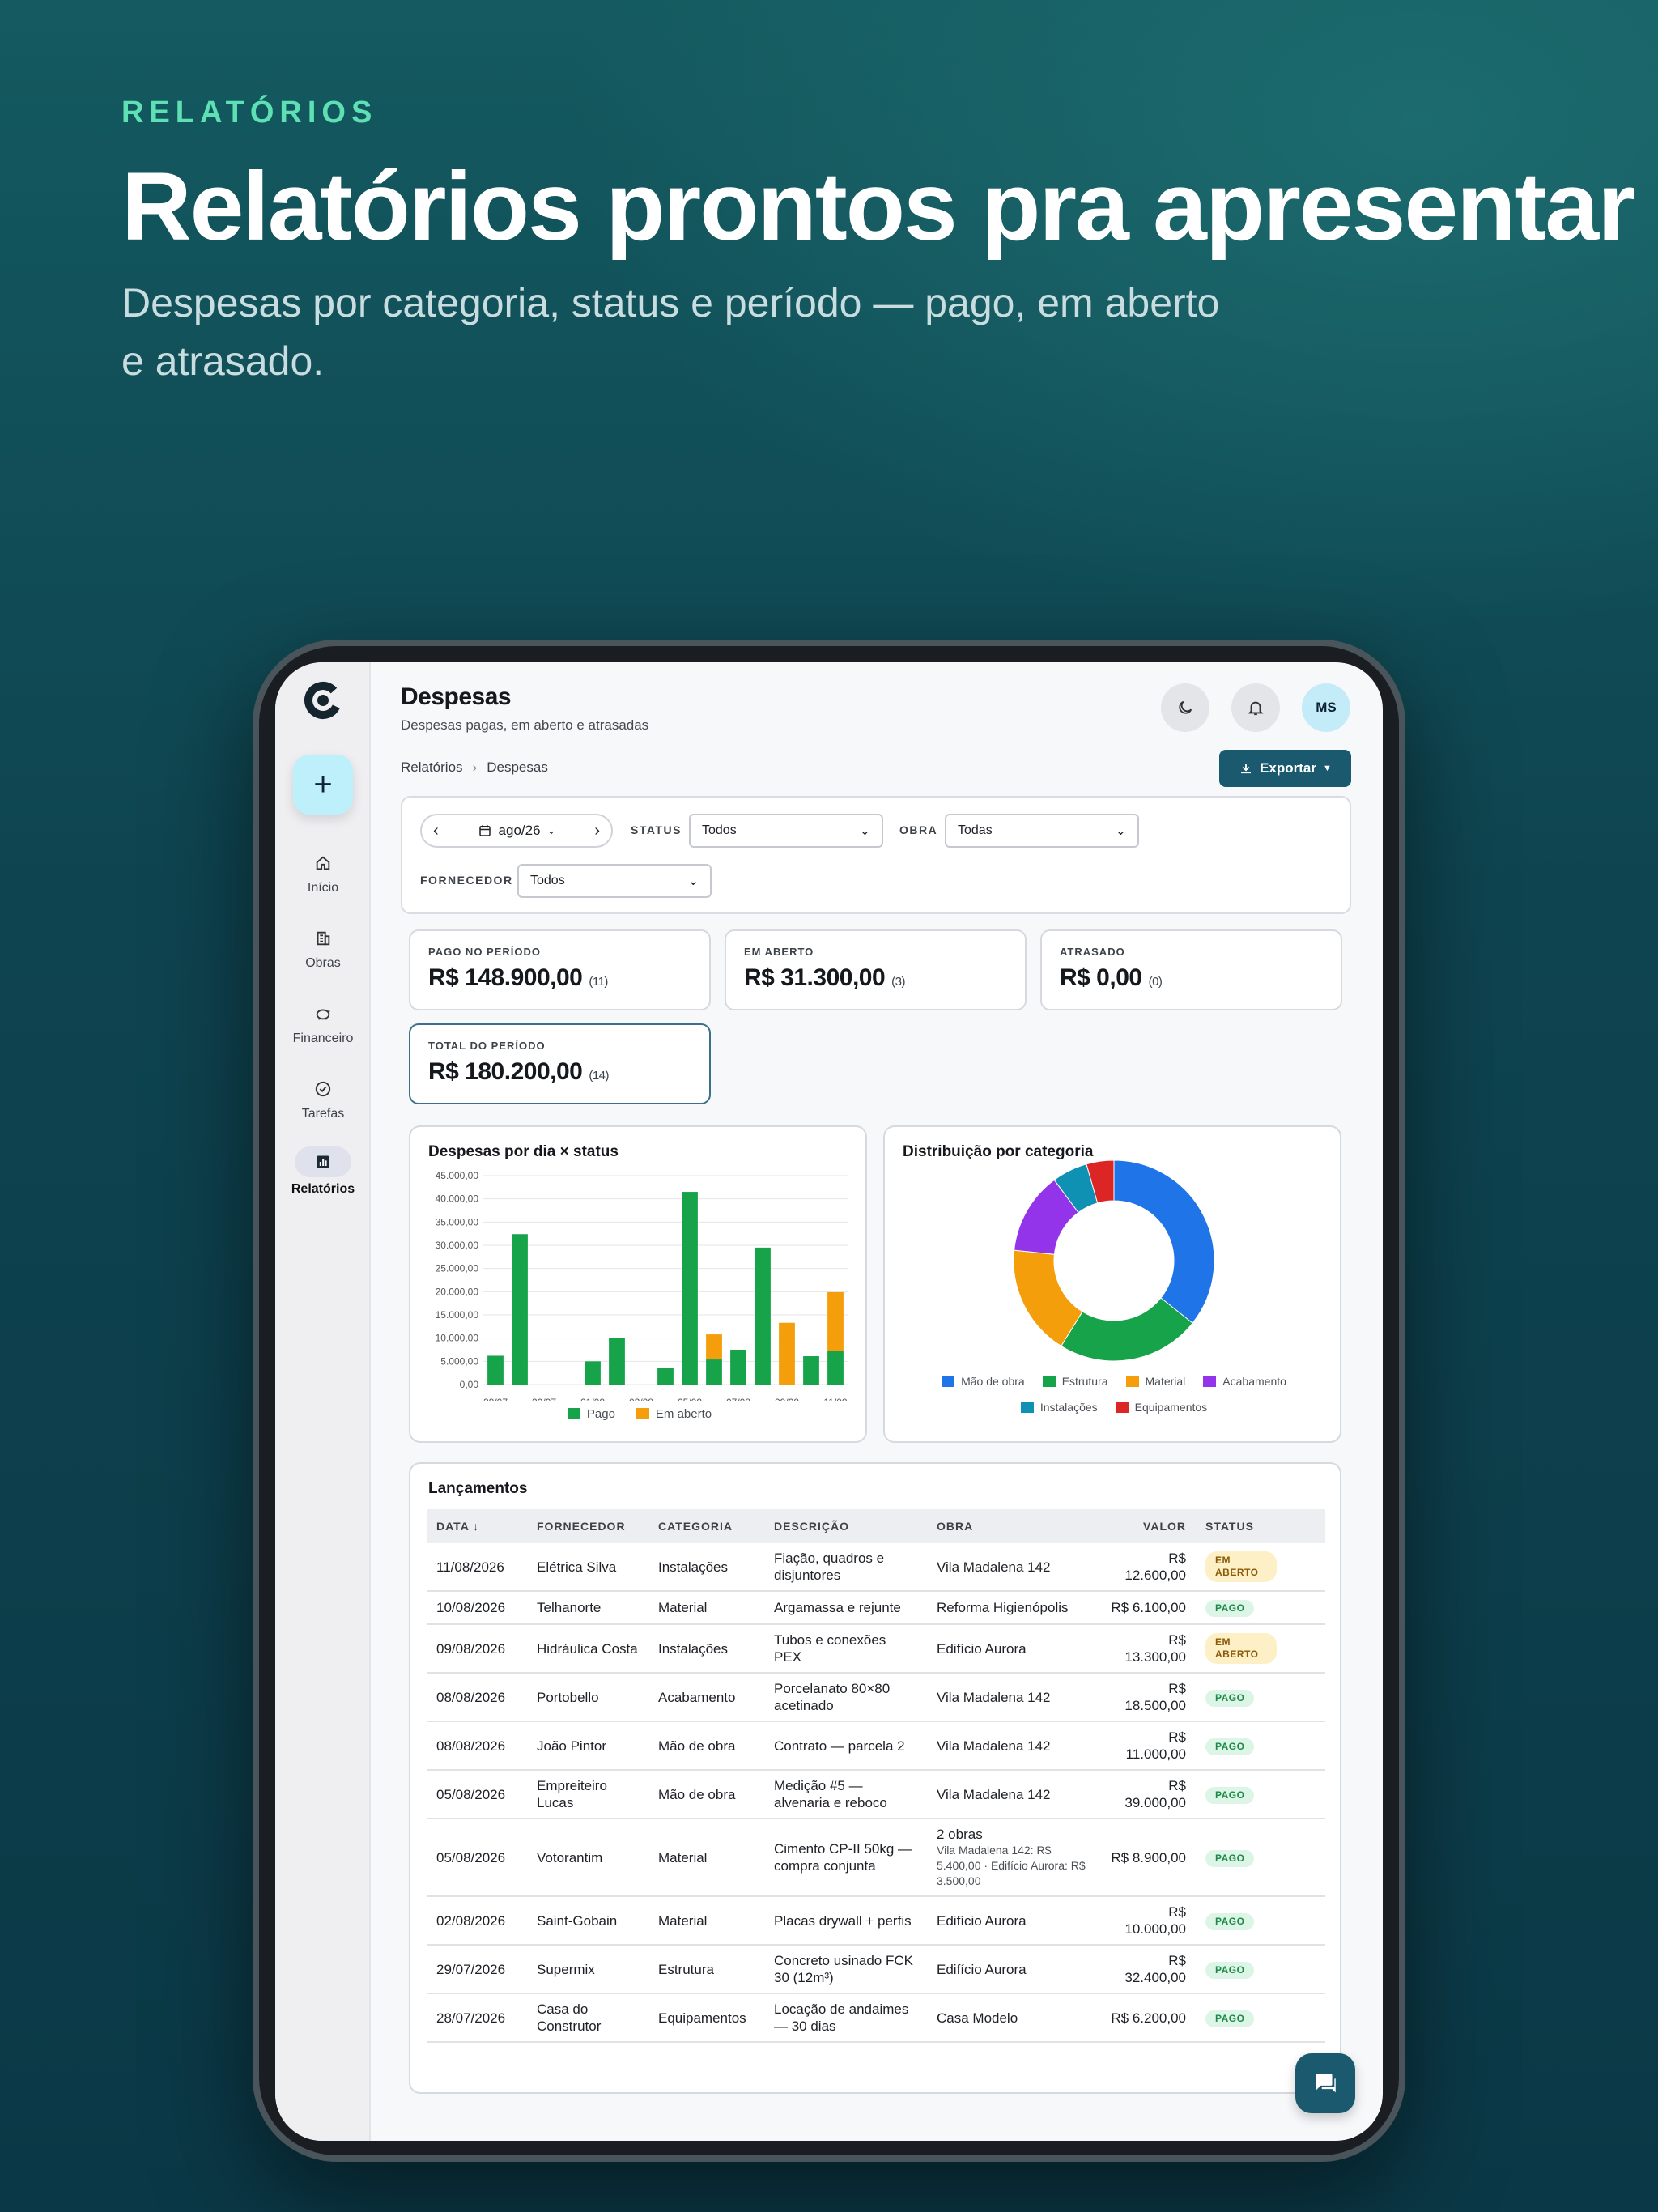  I want to click on cell-valor: R$ 10.000,00, so click(1146, 1921).